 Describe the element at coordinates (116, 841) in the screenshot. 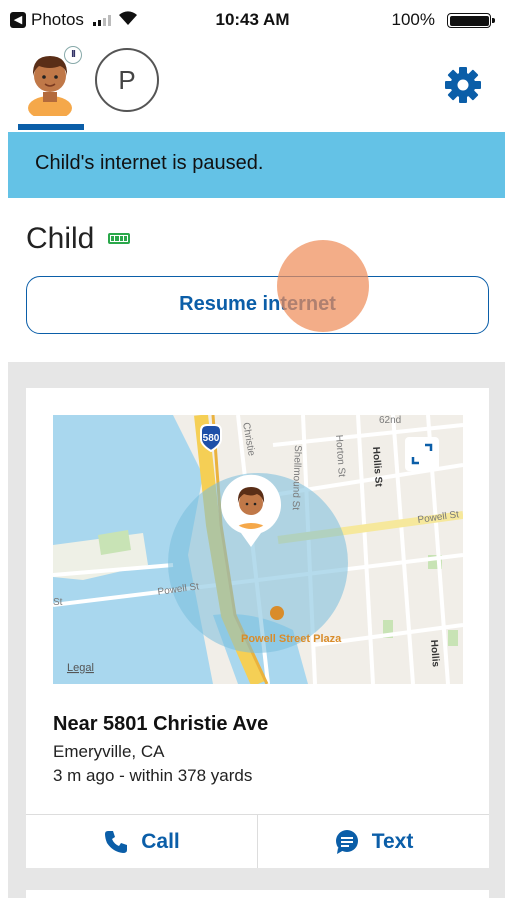

I see `phone-icon` at that location.